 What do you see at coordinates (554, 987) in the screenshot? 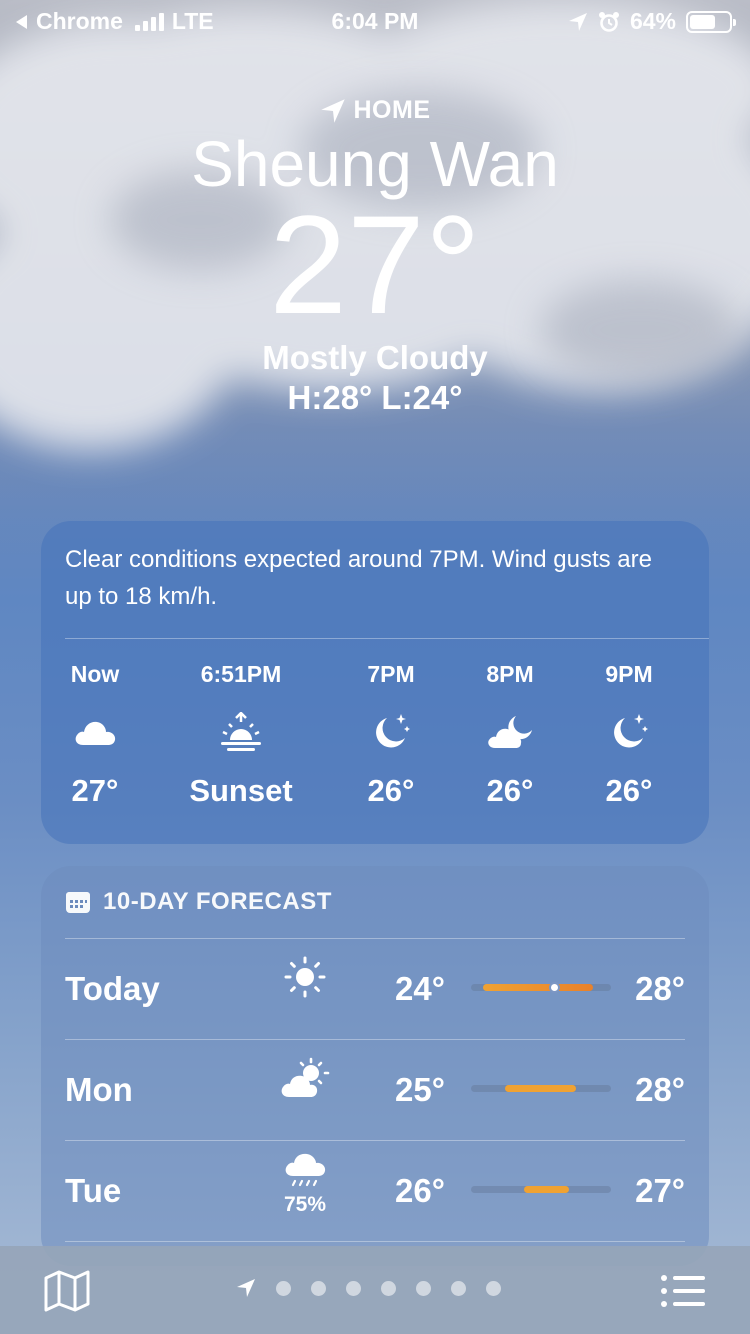
I see `current-temp-marker` at bounding box center [554, 987].